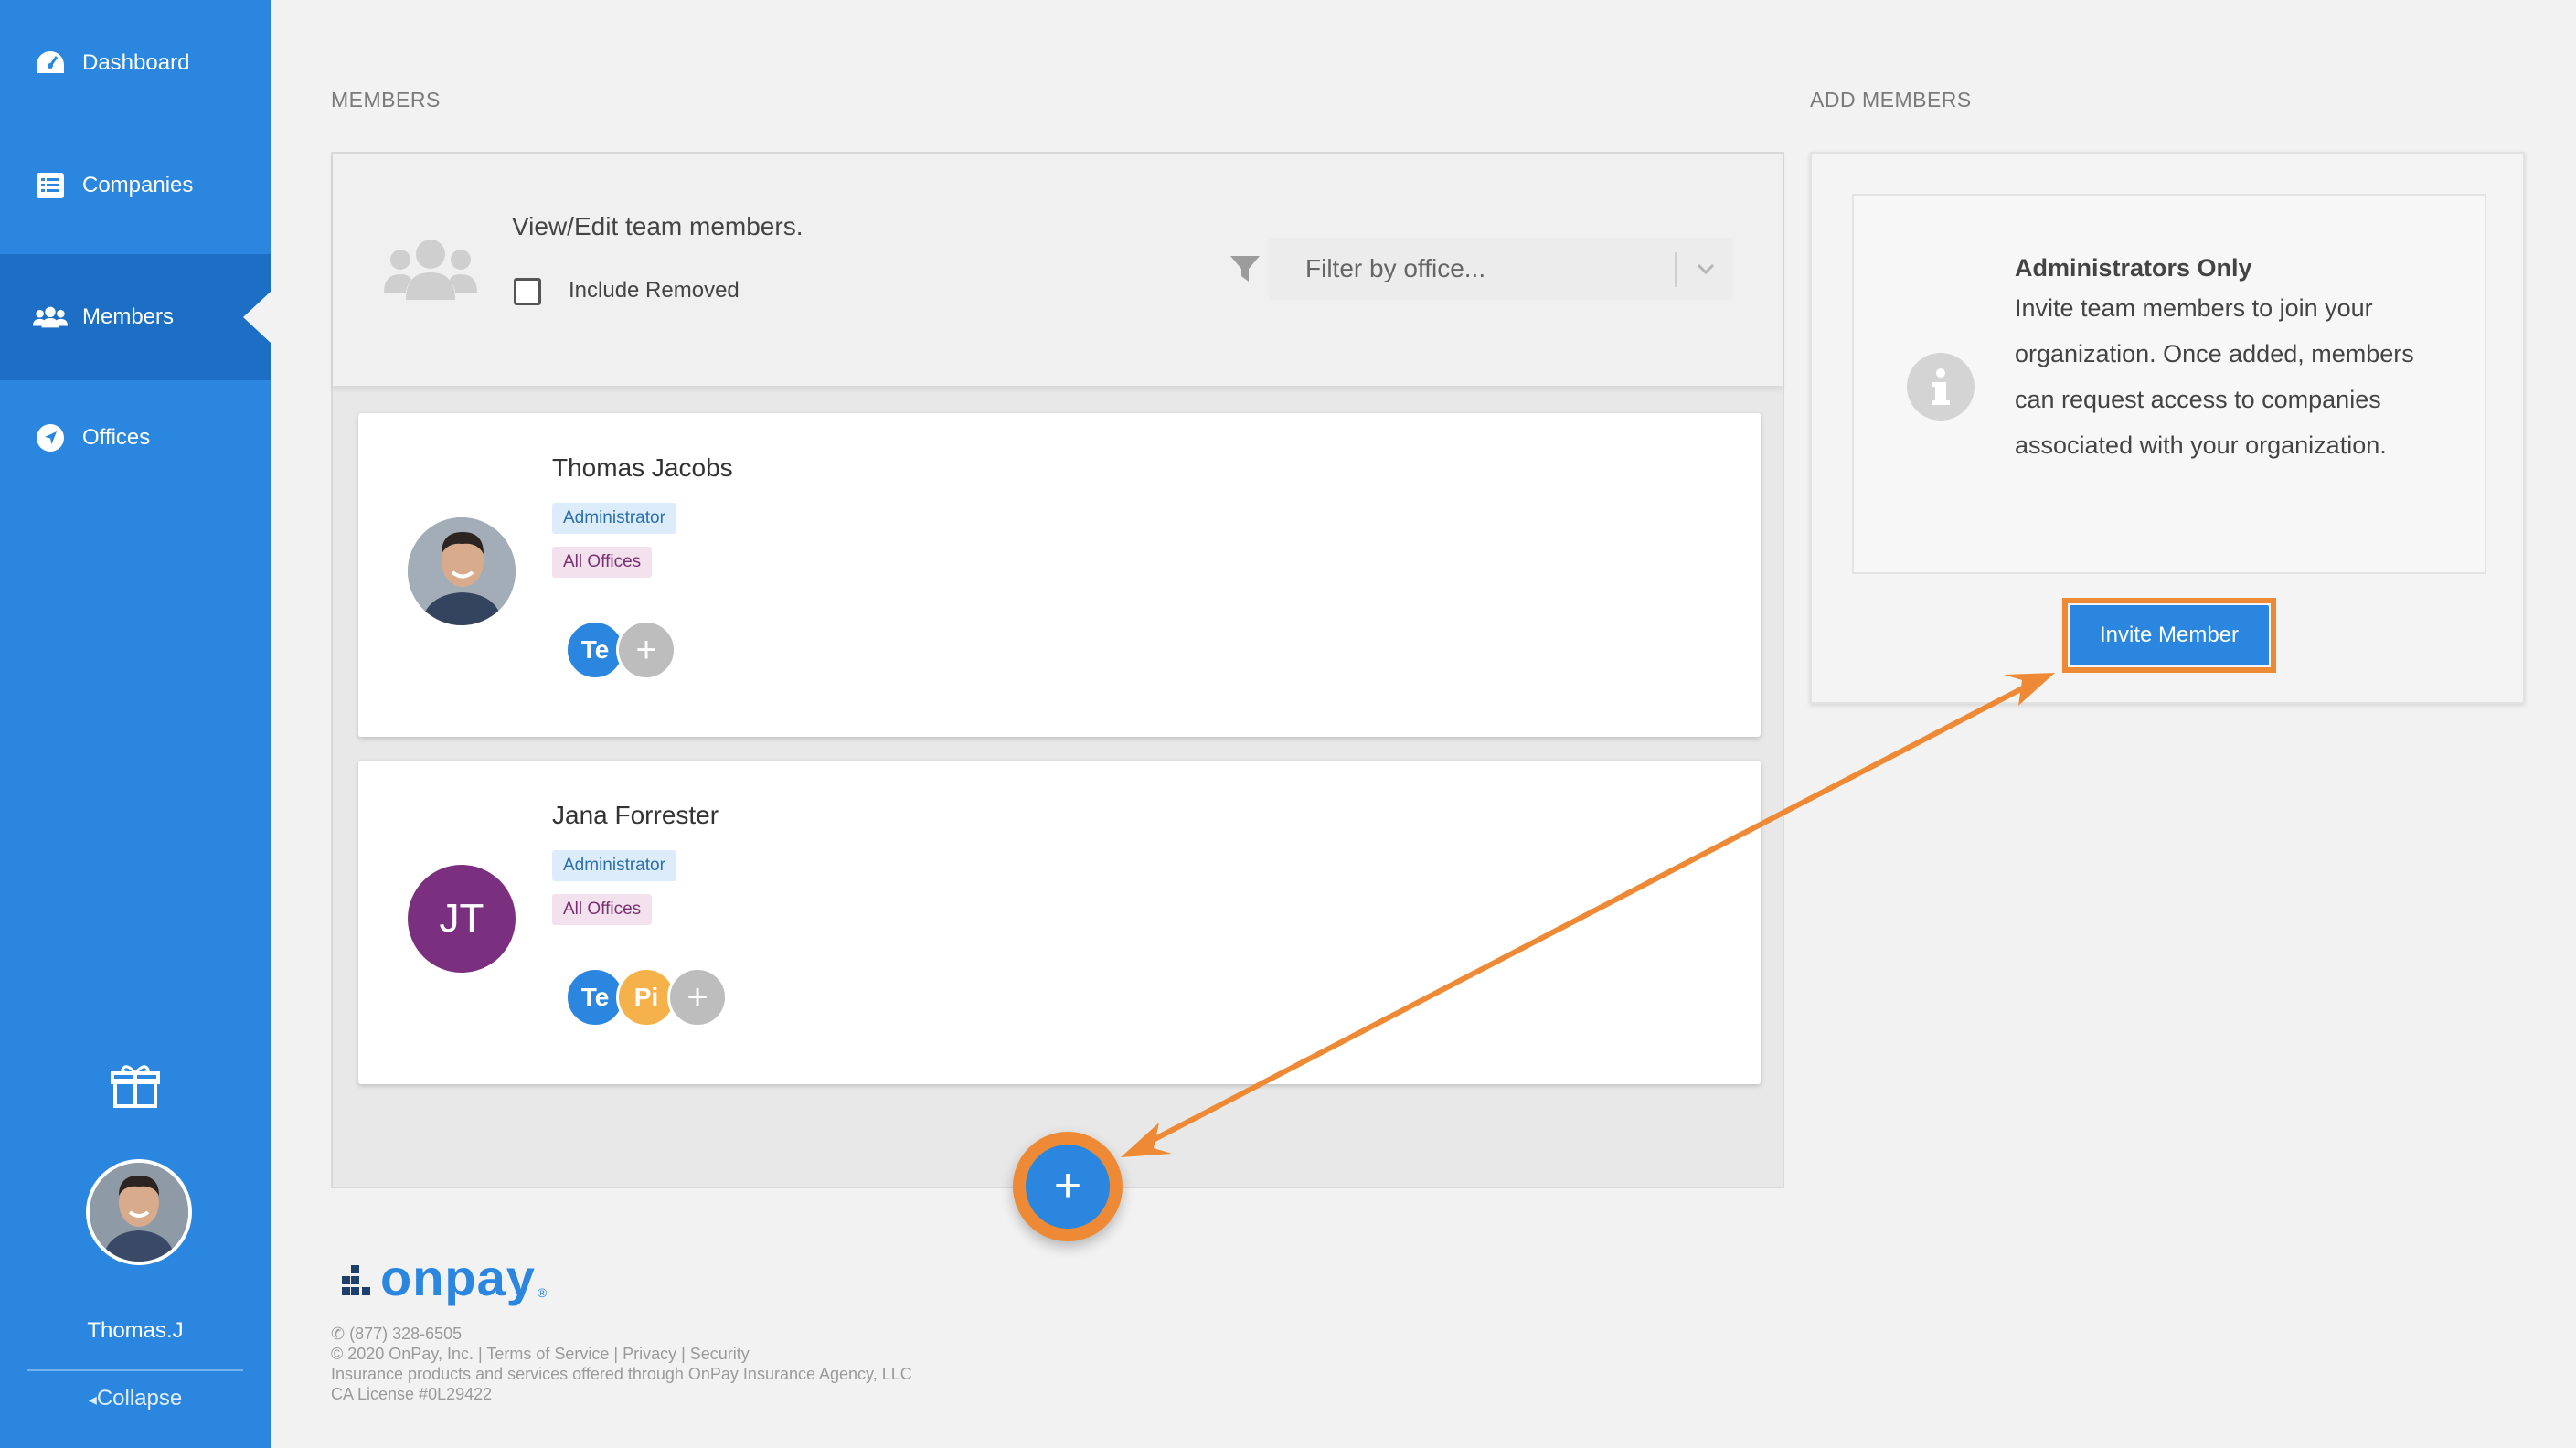 The width and height of the screenshot is (2576, 1448). What do you see at coordinates (50, 186) in the screenshot?
I see `list-icon` at bounding box center [50, 186].